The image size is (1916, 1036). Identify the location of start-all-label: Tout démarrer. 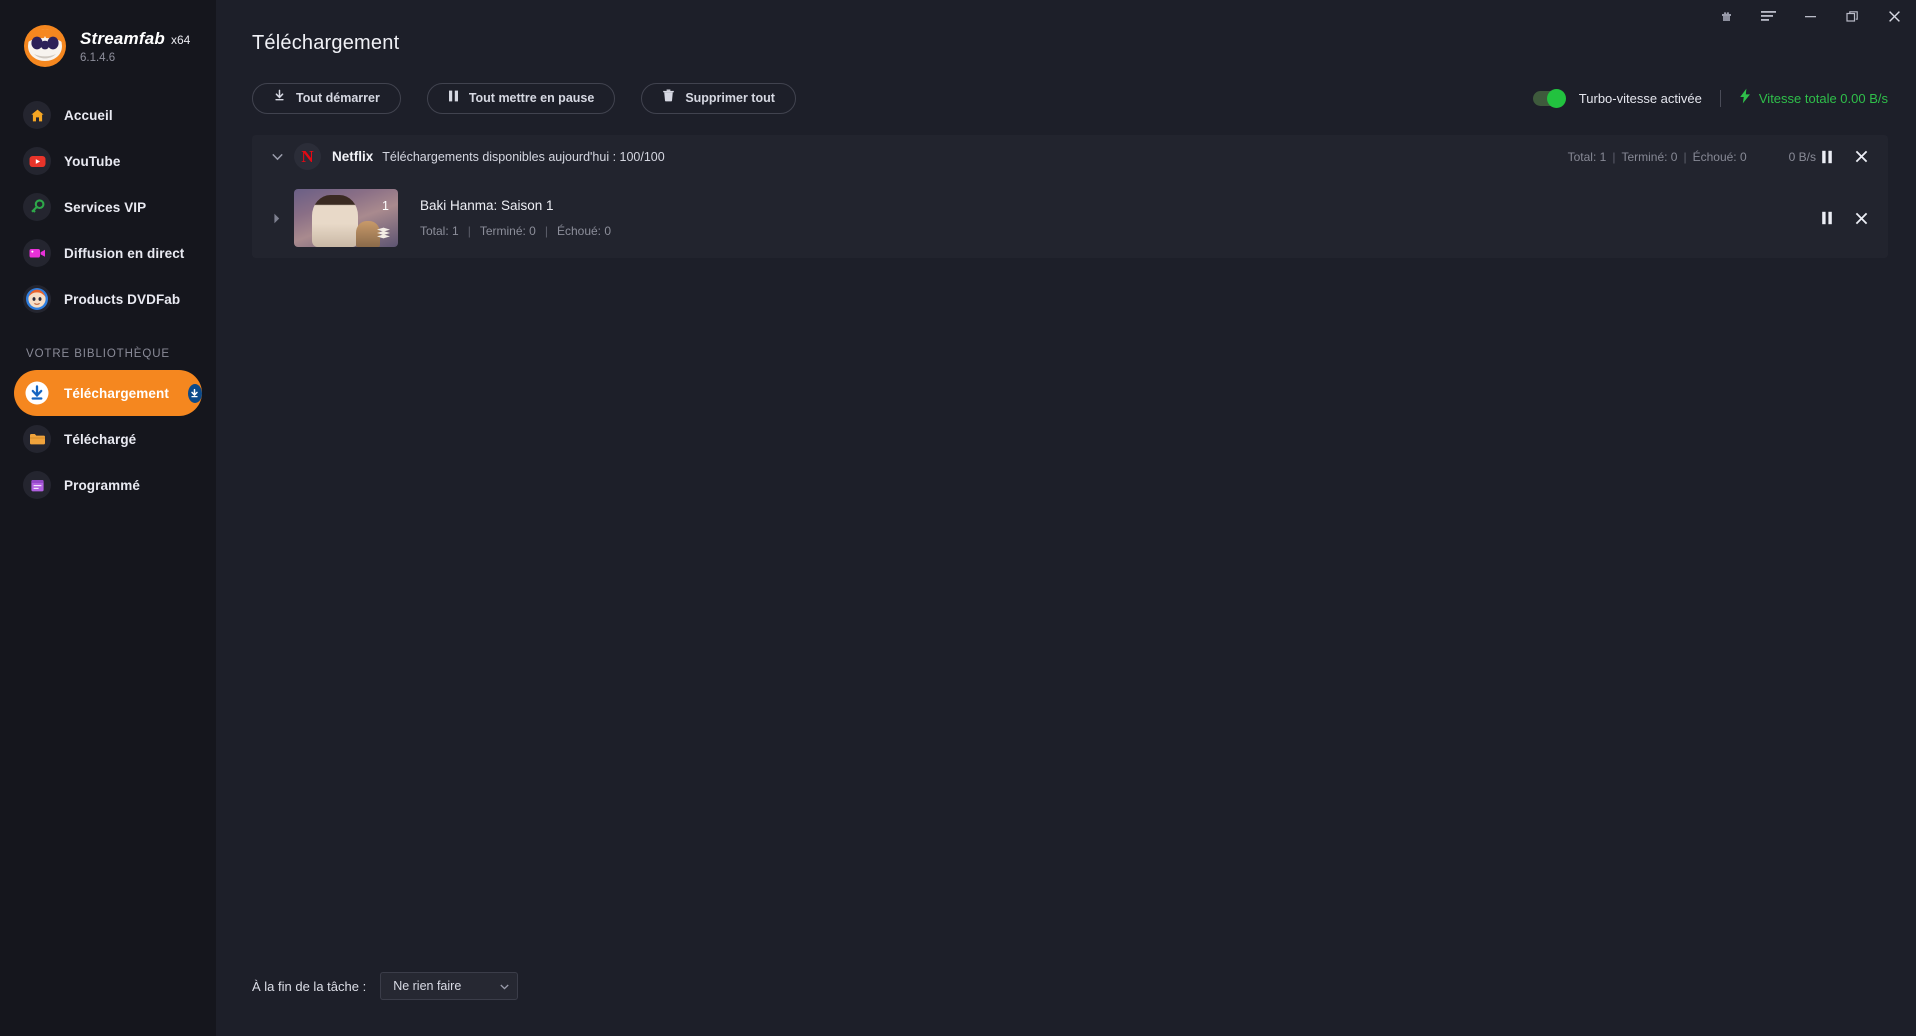
(338, 98).